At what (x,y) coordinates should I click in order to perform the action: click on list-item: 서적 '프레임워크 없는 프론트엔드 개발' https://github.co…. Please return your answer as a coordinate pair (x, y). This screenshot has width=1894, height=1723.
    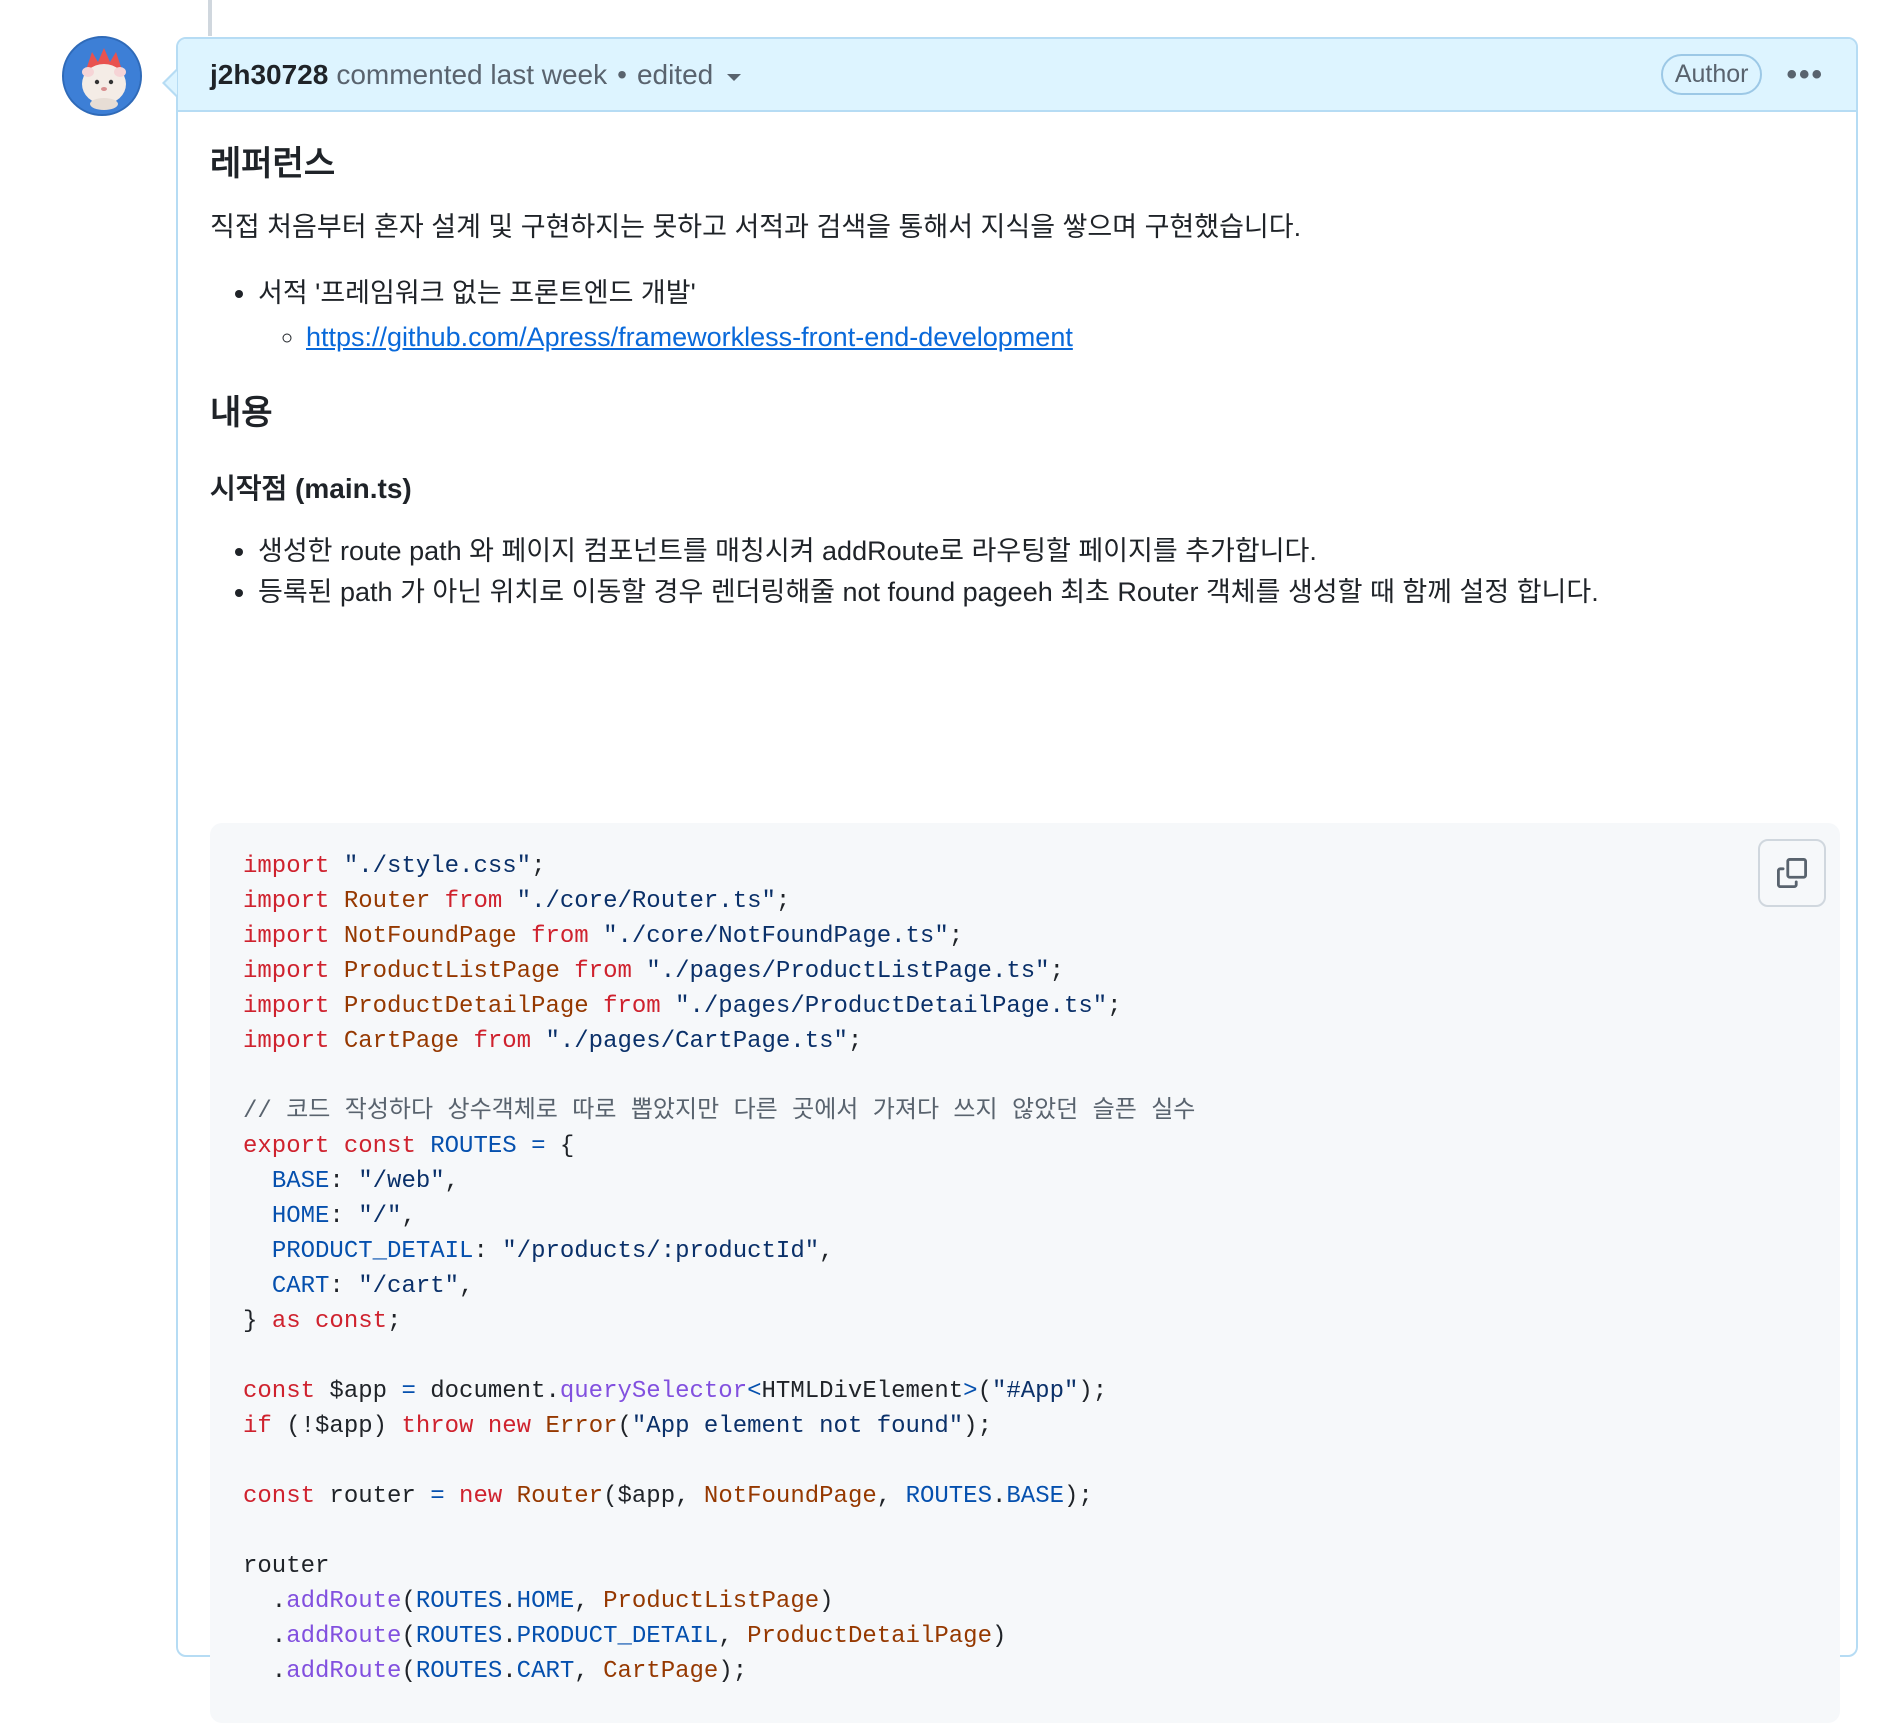
    Looking at the image, I should click on (1041, 315).